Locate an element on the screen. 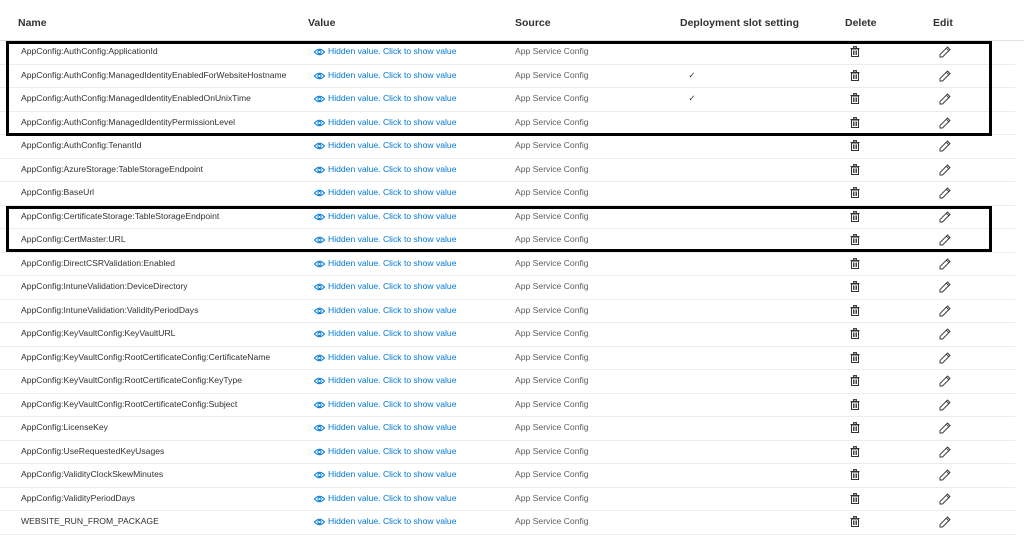 Image resolution: width=1024 pixels, height=540 pixels. column-header-edit: Edit is located at coordinates (943, 23).